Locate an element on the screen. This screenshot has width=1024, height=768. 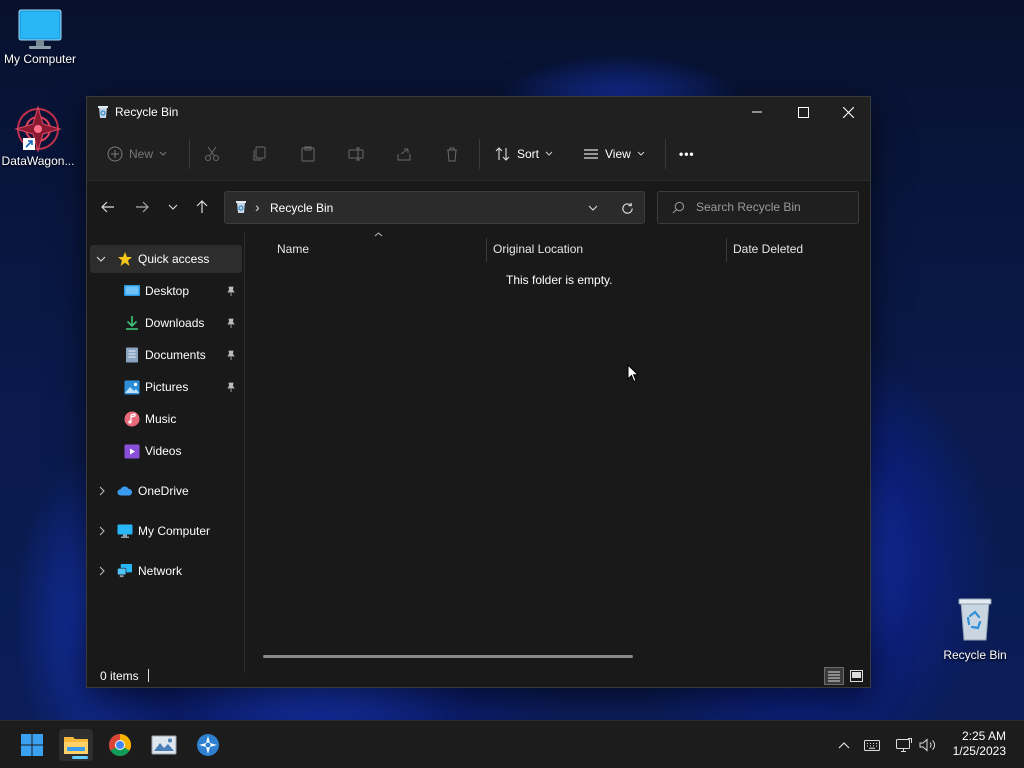
rename-button is located at coordinates (356, 154).